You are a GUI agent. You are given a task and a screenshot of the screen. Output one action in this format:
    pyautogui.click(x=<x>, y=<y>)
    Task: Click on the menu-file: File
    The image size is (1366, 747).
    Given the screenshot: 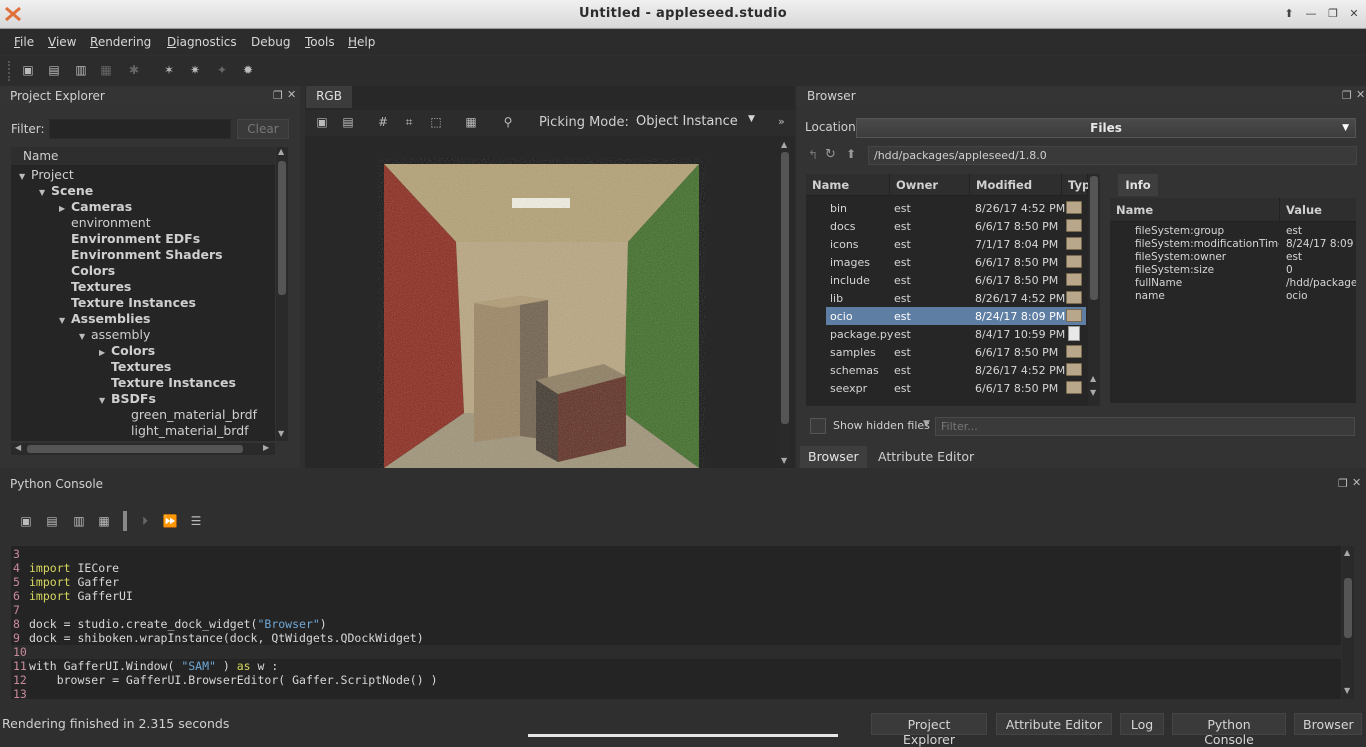 What is the action you would take?
    pyautogui.click(x=24, y=42)
    